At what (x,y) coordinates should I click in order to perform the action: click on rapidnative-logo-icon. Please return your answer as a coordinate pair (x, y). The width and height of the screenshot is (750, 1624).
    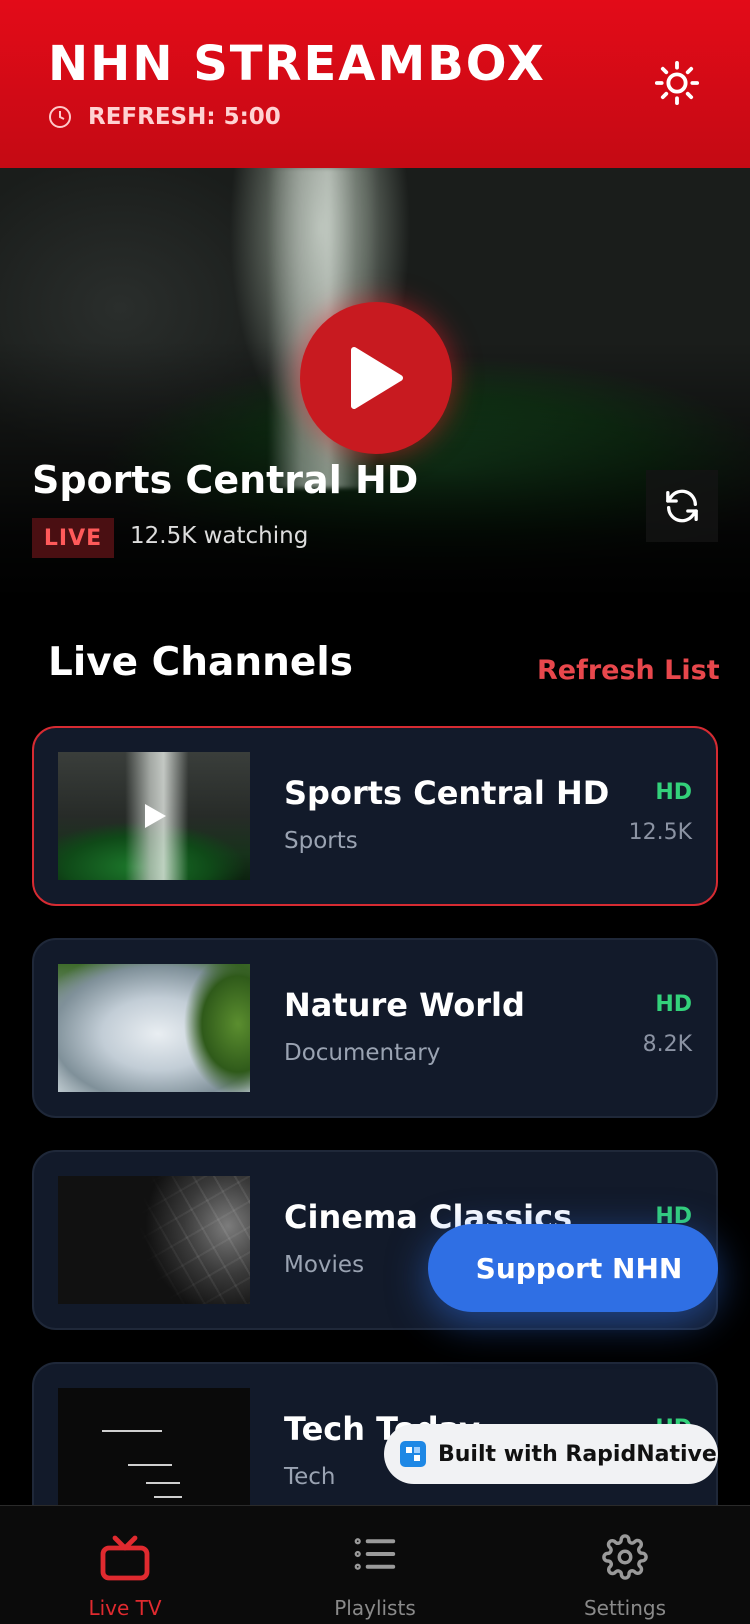
    Looking at the image, I should click on (413, 1454).